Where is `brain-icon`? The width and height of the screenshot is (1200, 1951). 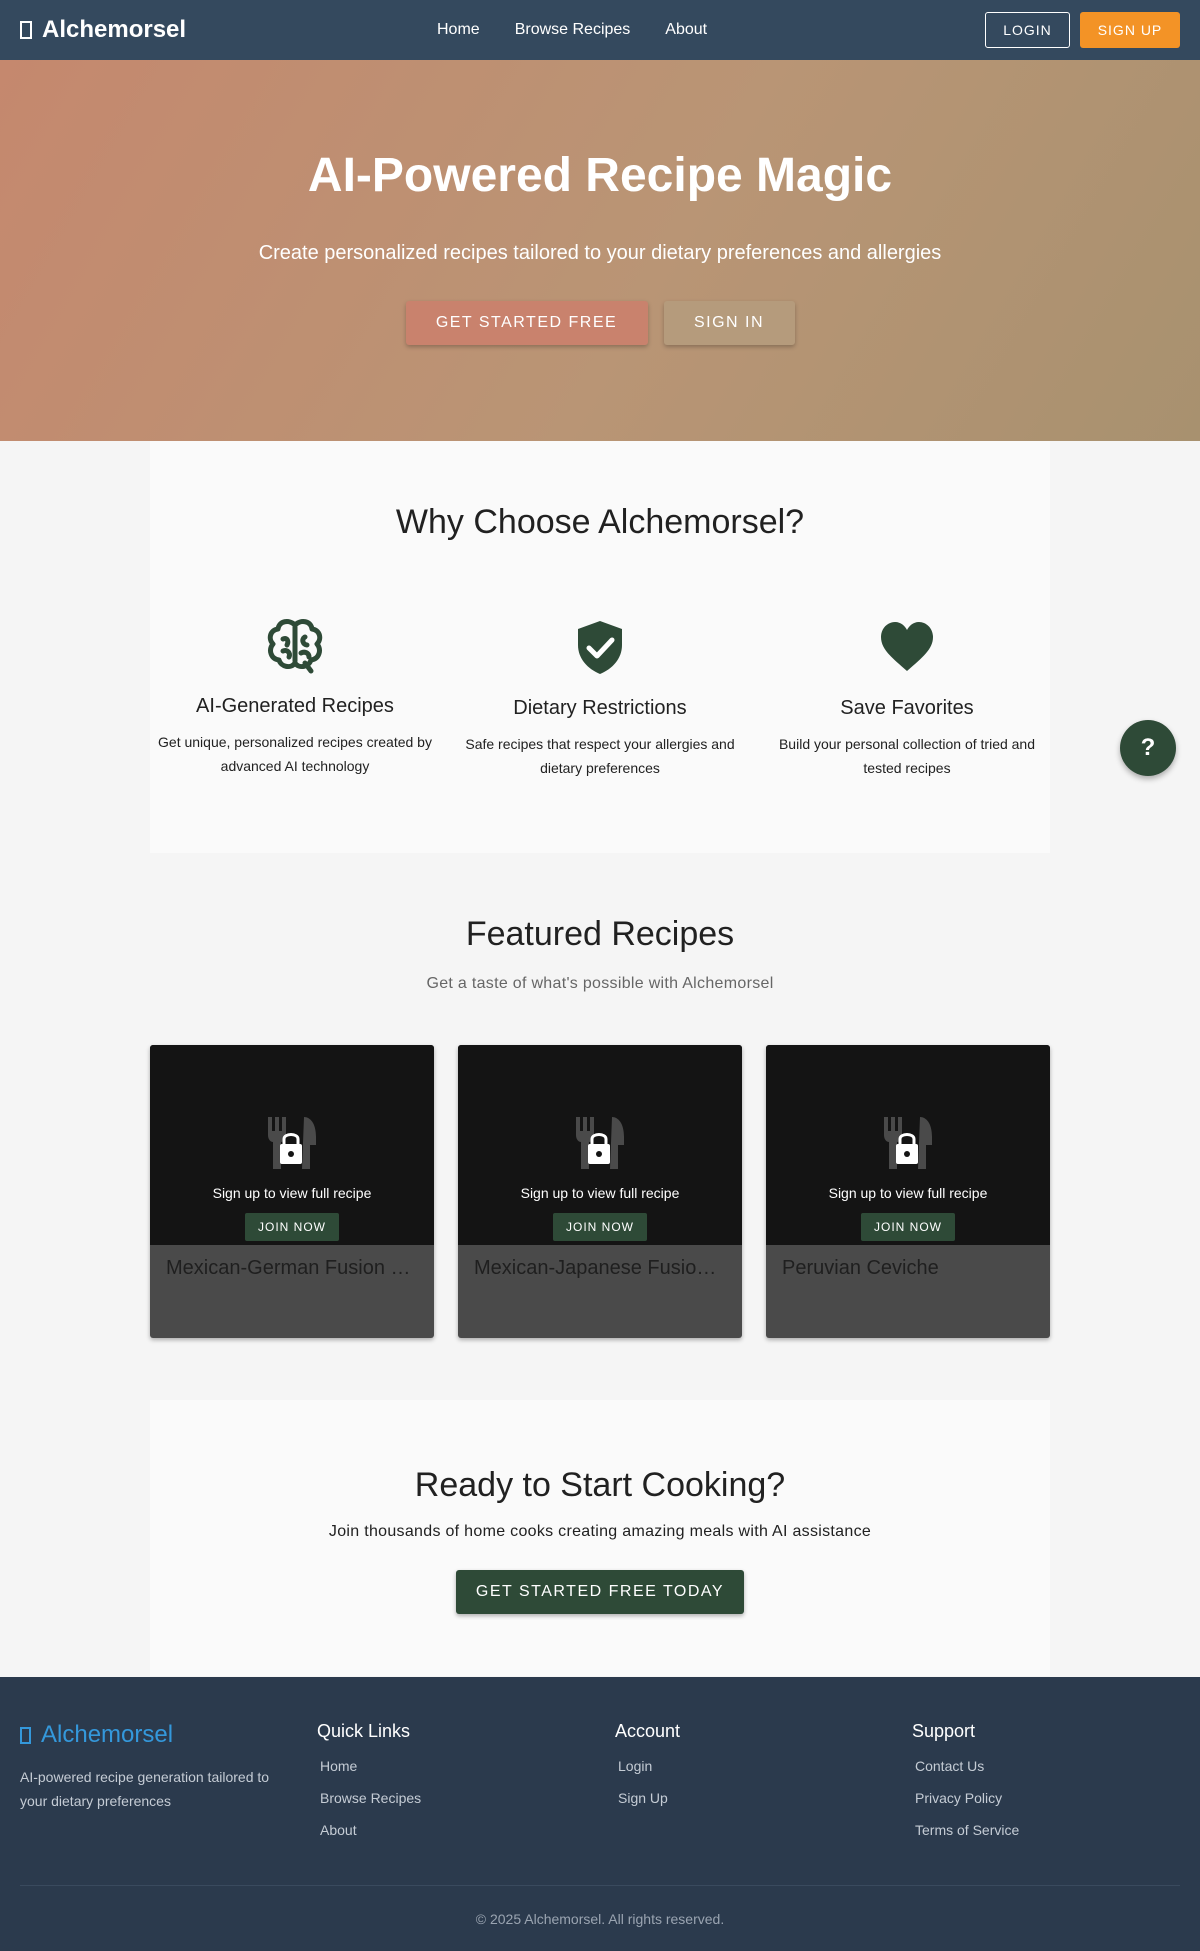 brain-icon is located at coordinates (295, 646).